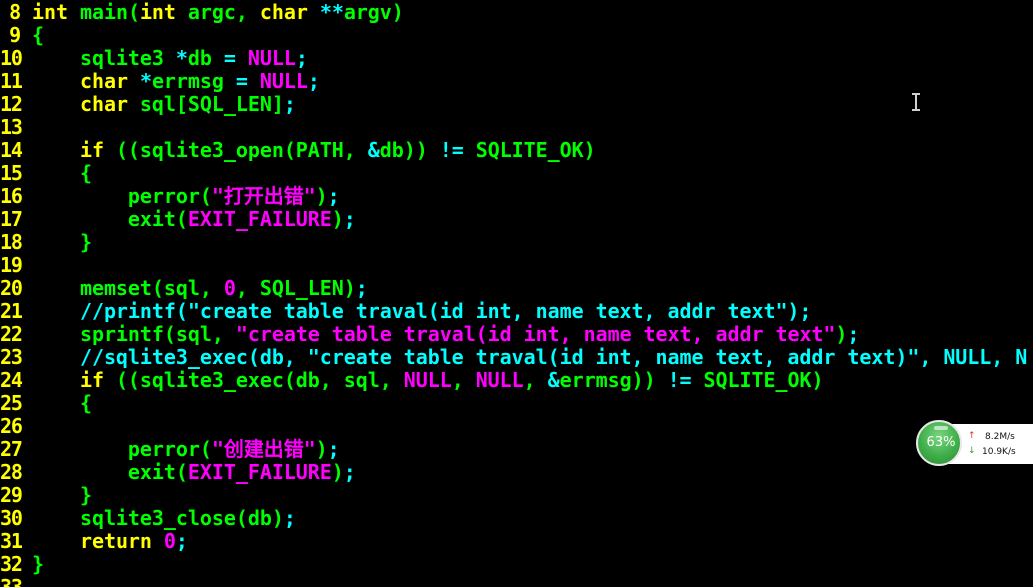 This screenshot has width=1033, height=587. Describe the element at coordinates (11, 265) in the screenshot. I see `line-number: 19` at that location.